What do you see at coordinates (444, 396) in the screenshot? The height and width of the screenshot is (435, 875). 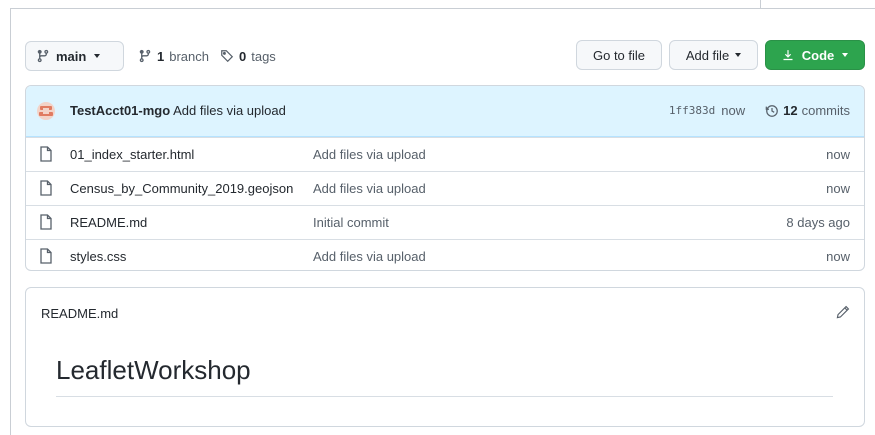 I see `heading-divider` at bounding box center [444, 396].